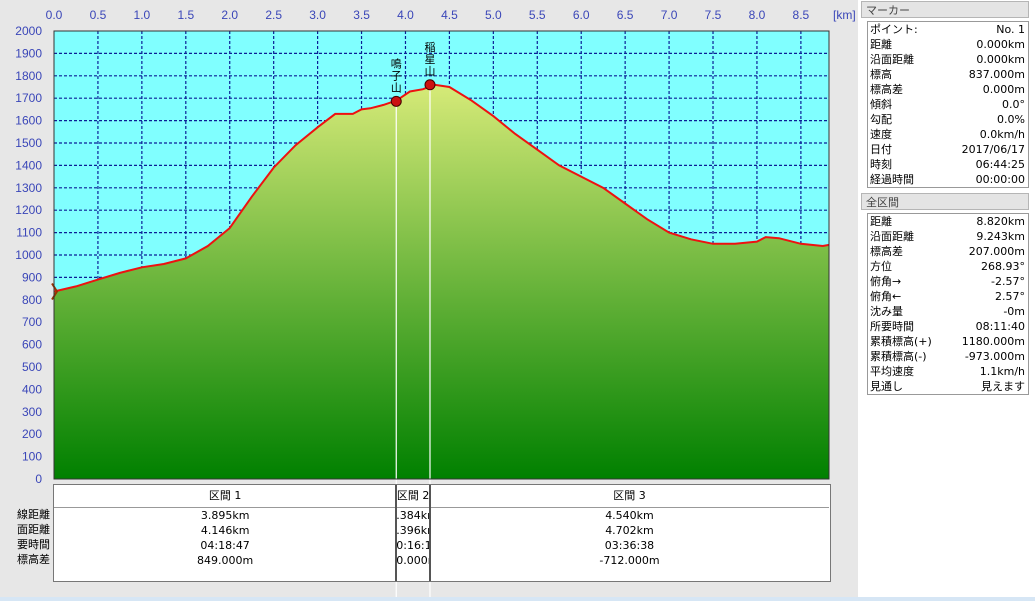 This screenshot has height=601, width=1035. Describe the element at coordinates (29, 233) in the screenshot. I see `y-tick-label: 1100` at that location.